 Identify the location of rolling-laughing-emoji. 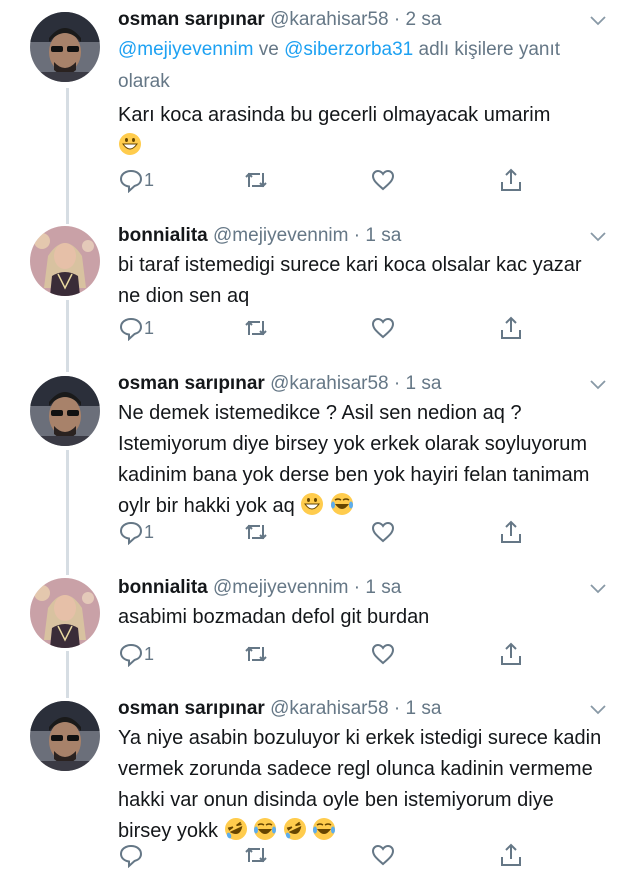
(294, 829).